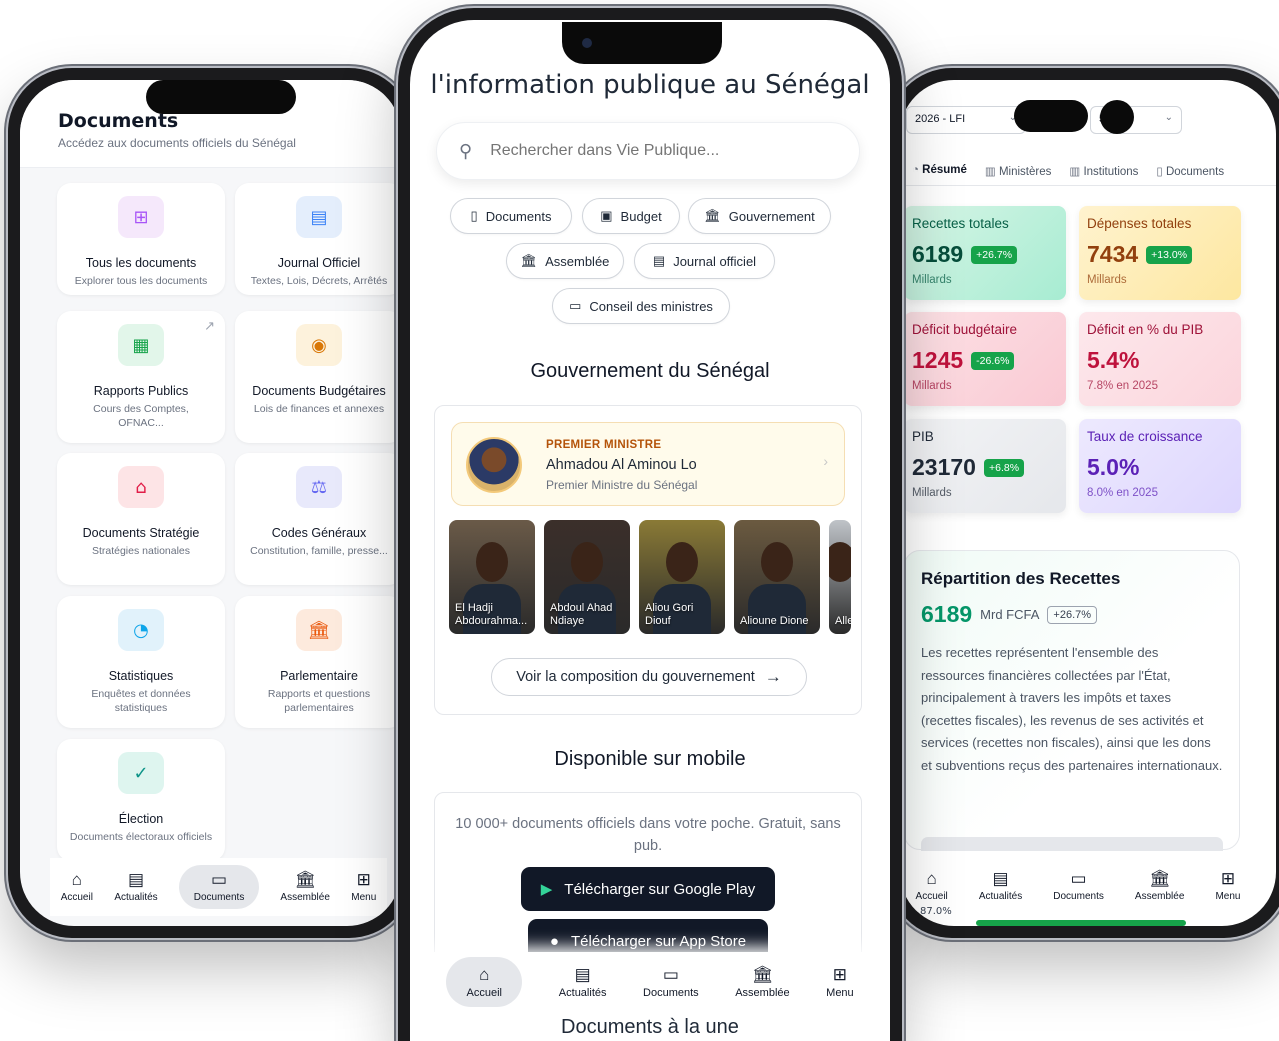  I want to click on stat-value: 6189, so click(938, 254).